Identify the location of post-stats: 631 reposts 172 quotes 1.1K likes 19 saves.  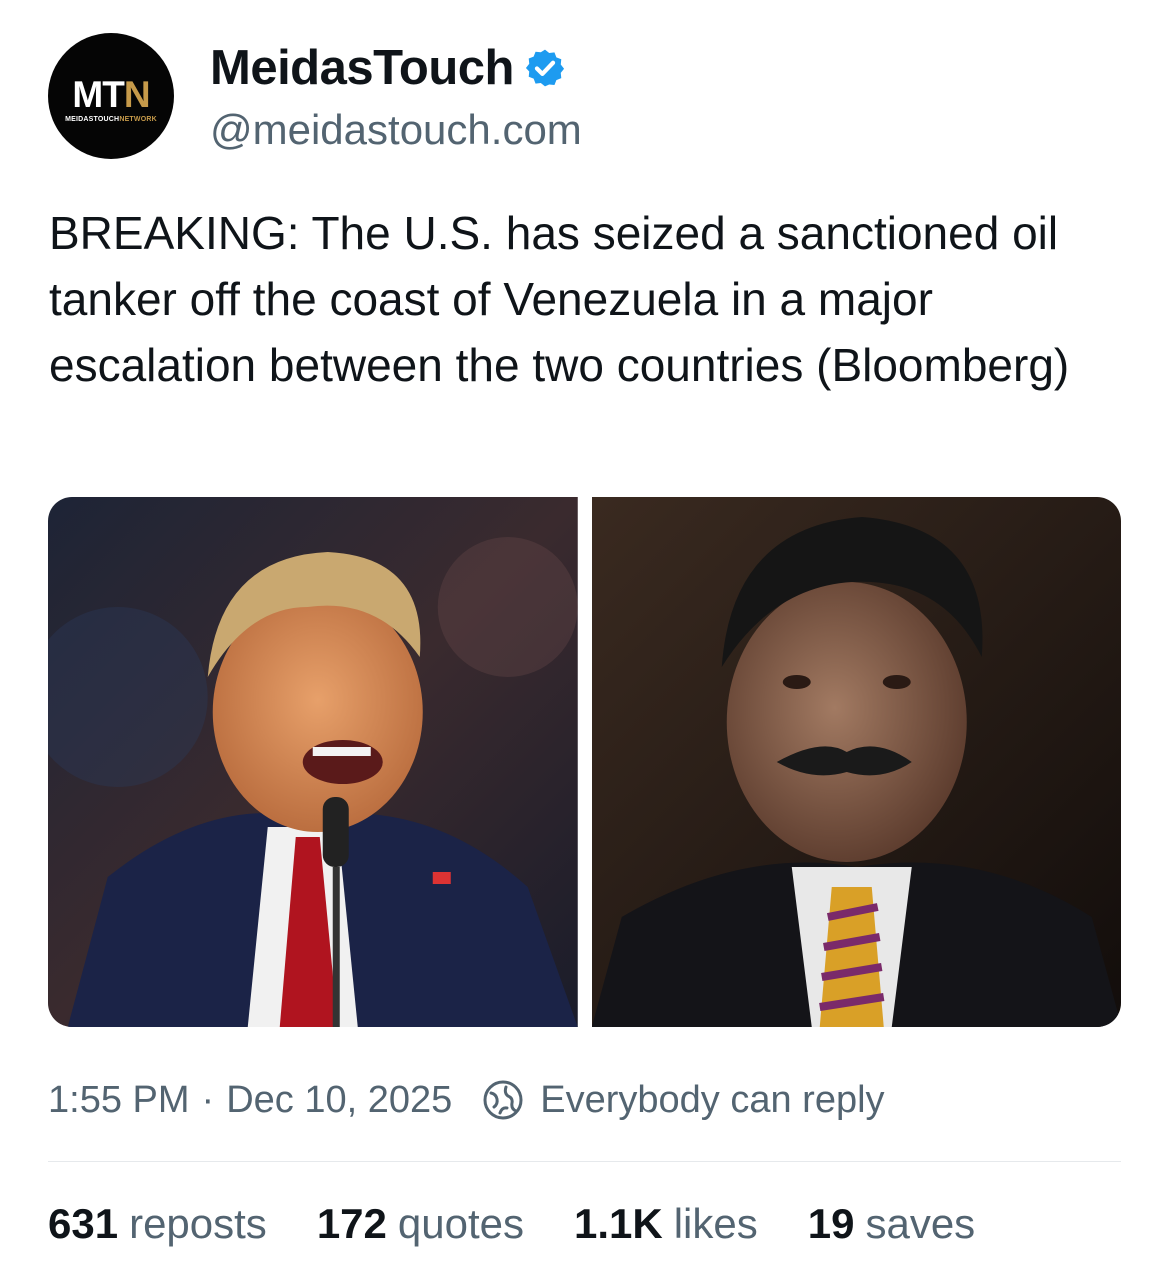
(511, 1224).